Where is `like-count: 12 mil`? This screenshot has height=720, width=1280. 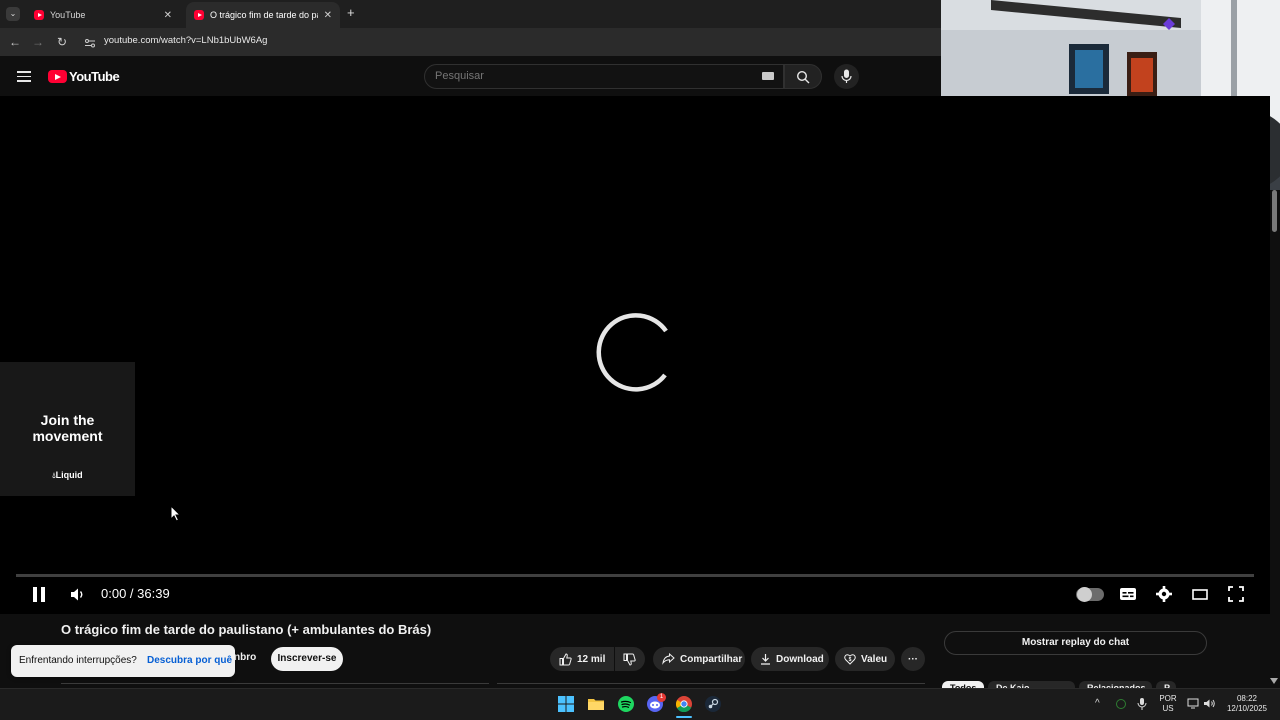
like-count: 12 mil is located at coordinates (591, 659).